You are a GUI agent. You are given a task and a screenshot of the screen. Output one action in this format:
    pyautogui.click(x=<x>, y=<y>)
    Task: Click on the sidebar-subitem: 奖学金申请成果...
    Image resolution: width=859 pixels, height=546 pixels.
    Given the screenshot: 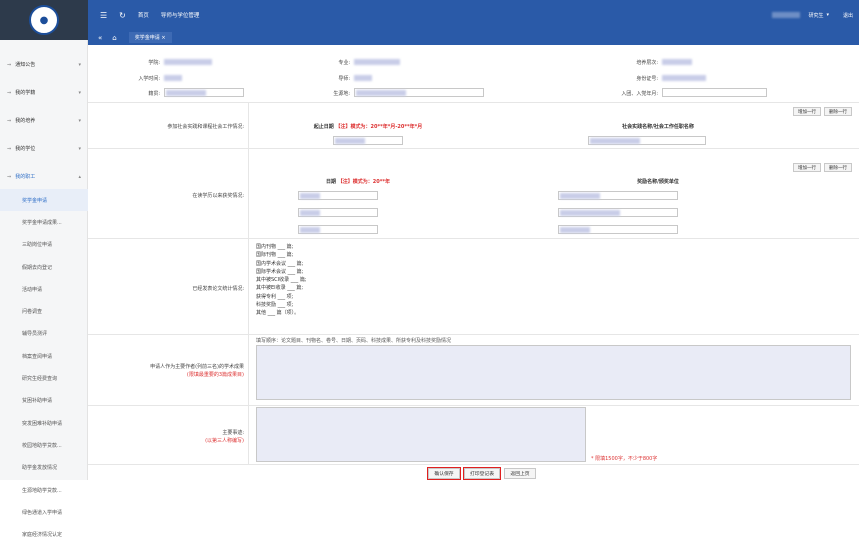 What is the action you would take?
    pyautogui.click(x=44, y=222)
    